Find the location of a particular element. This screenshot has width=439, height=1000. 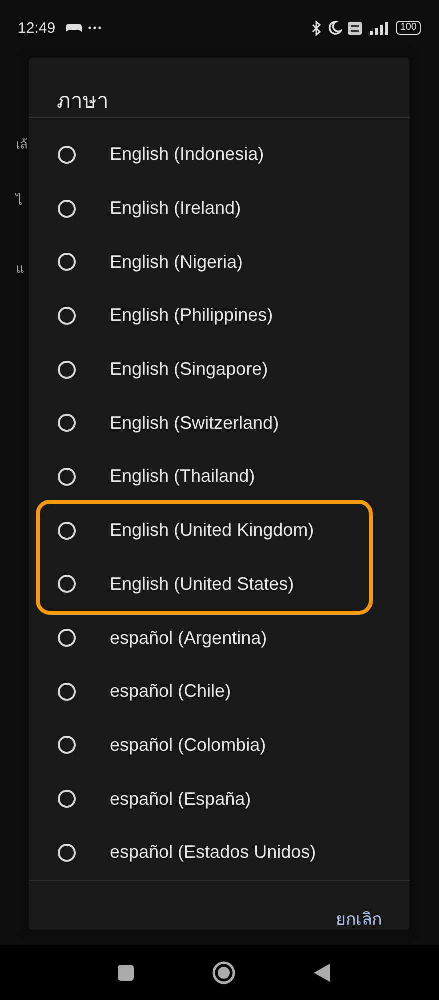

language-option: español (Argentina) is located at coordinates (219, 638).